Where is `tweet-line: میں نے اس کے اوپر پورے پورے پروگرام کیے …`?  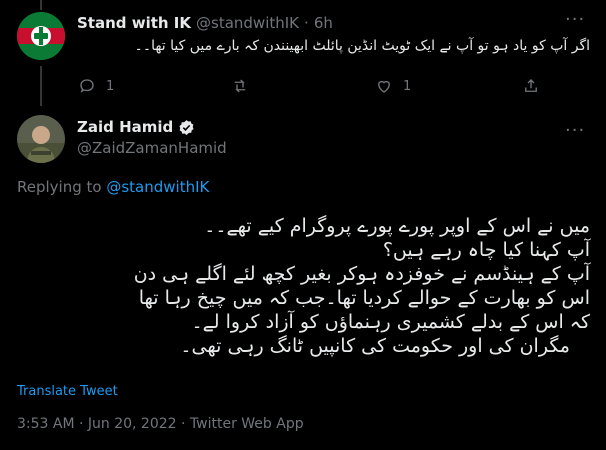
tweet-line: میں نے اس کے اوپر پورے پورے پروگرام کیے … is located at coordinates (397, 226).